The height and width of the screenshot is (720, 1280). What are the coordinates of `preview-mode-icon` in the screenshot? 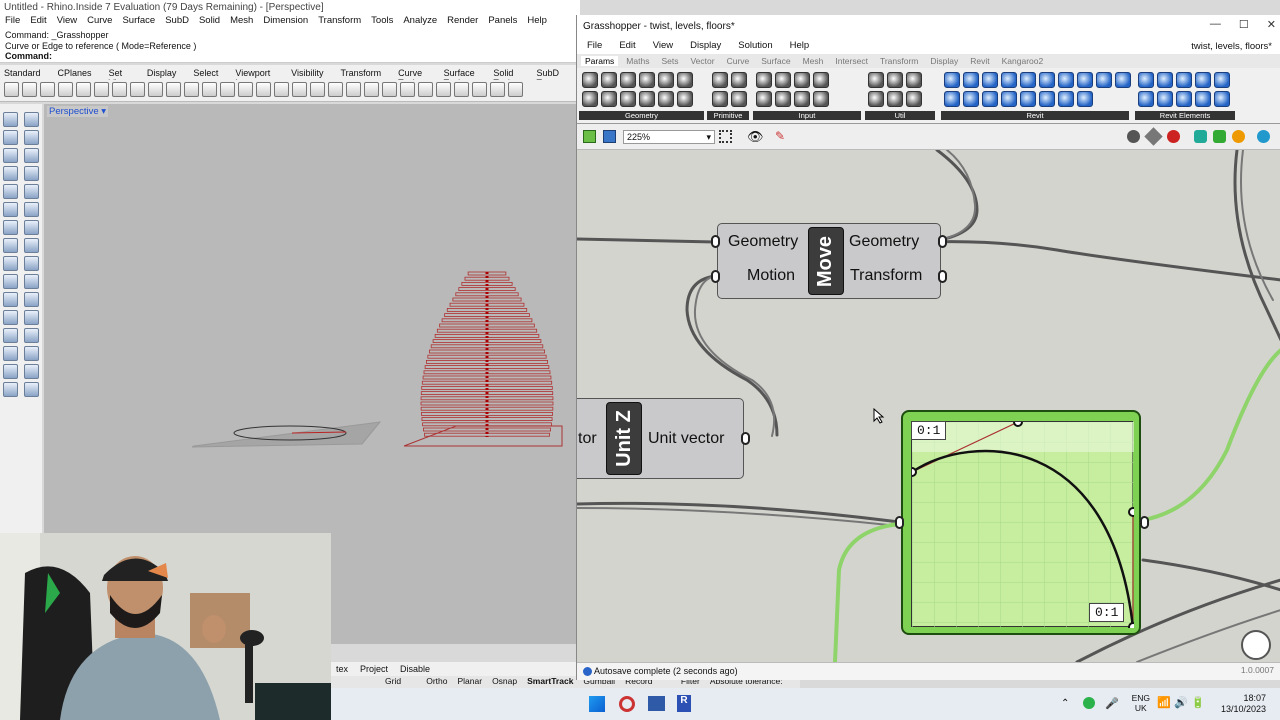 It's located at (1153, 136).